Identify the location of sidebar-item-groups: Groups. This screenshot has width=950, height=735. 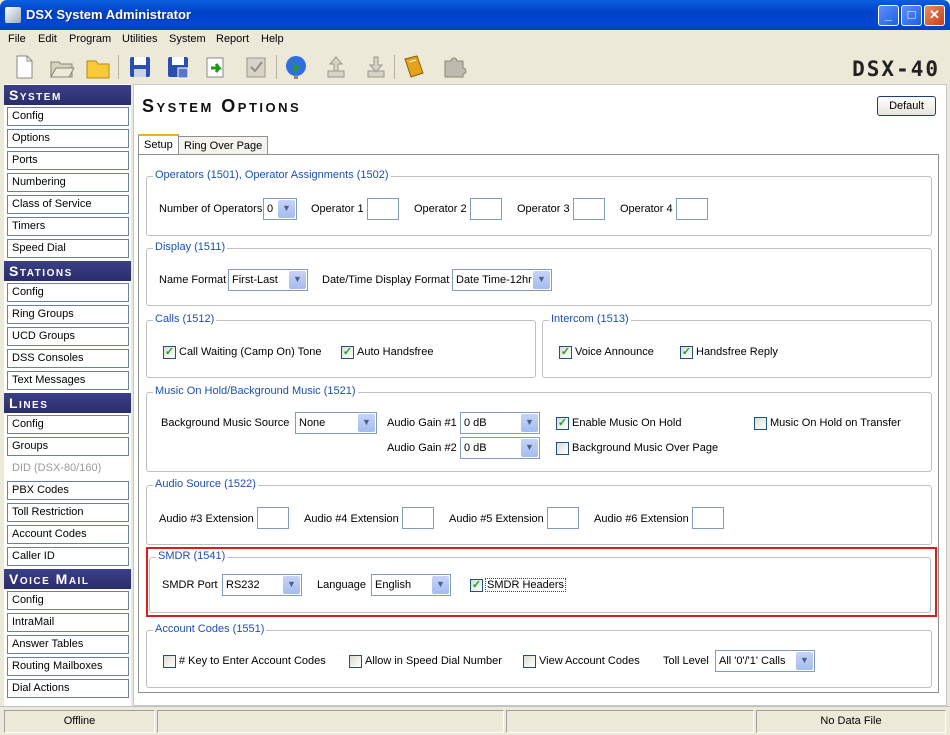
(68, 446).